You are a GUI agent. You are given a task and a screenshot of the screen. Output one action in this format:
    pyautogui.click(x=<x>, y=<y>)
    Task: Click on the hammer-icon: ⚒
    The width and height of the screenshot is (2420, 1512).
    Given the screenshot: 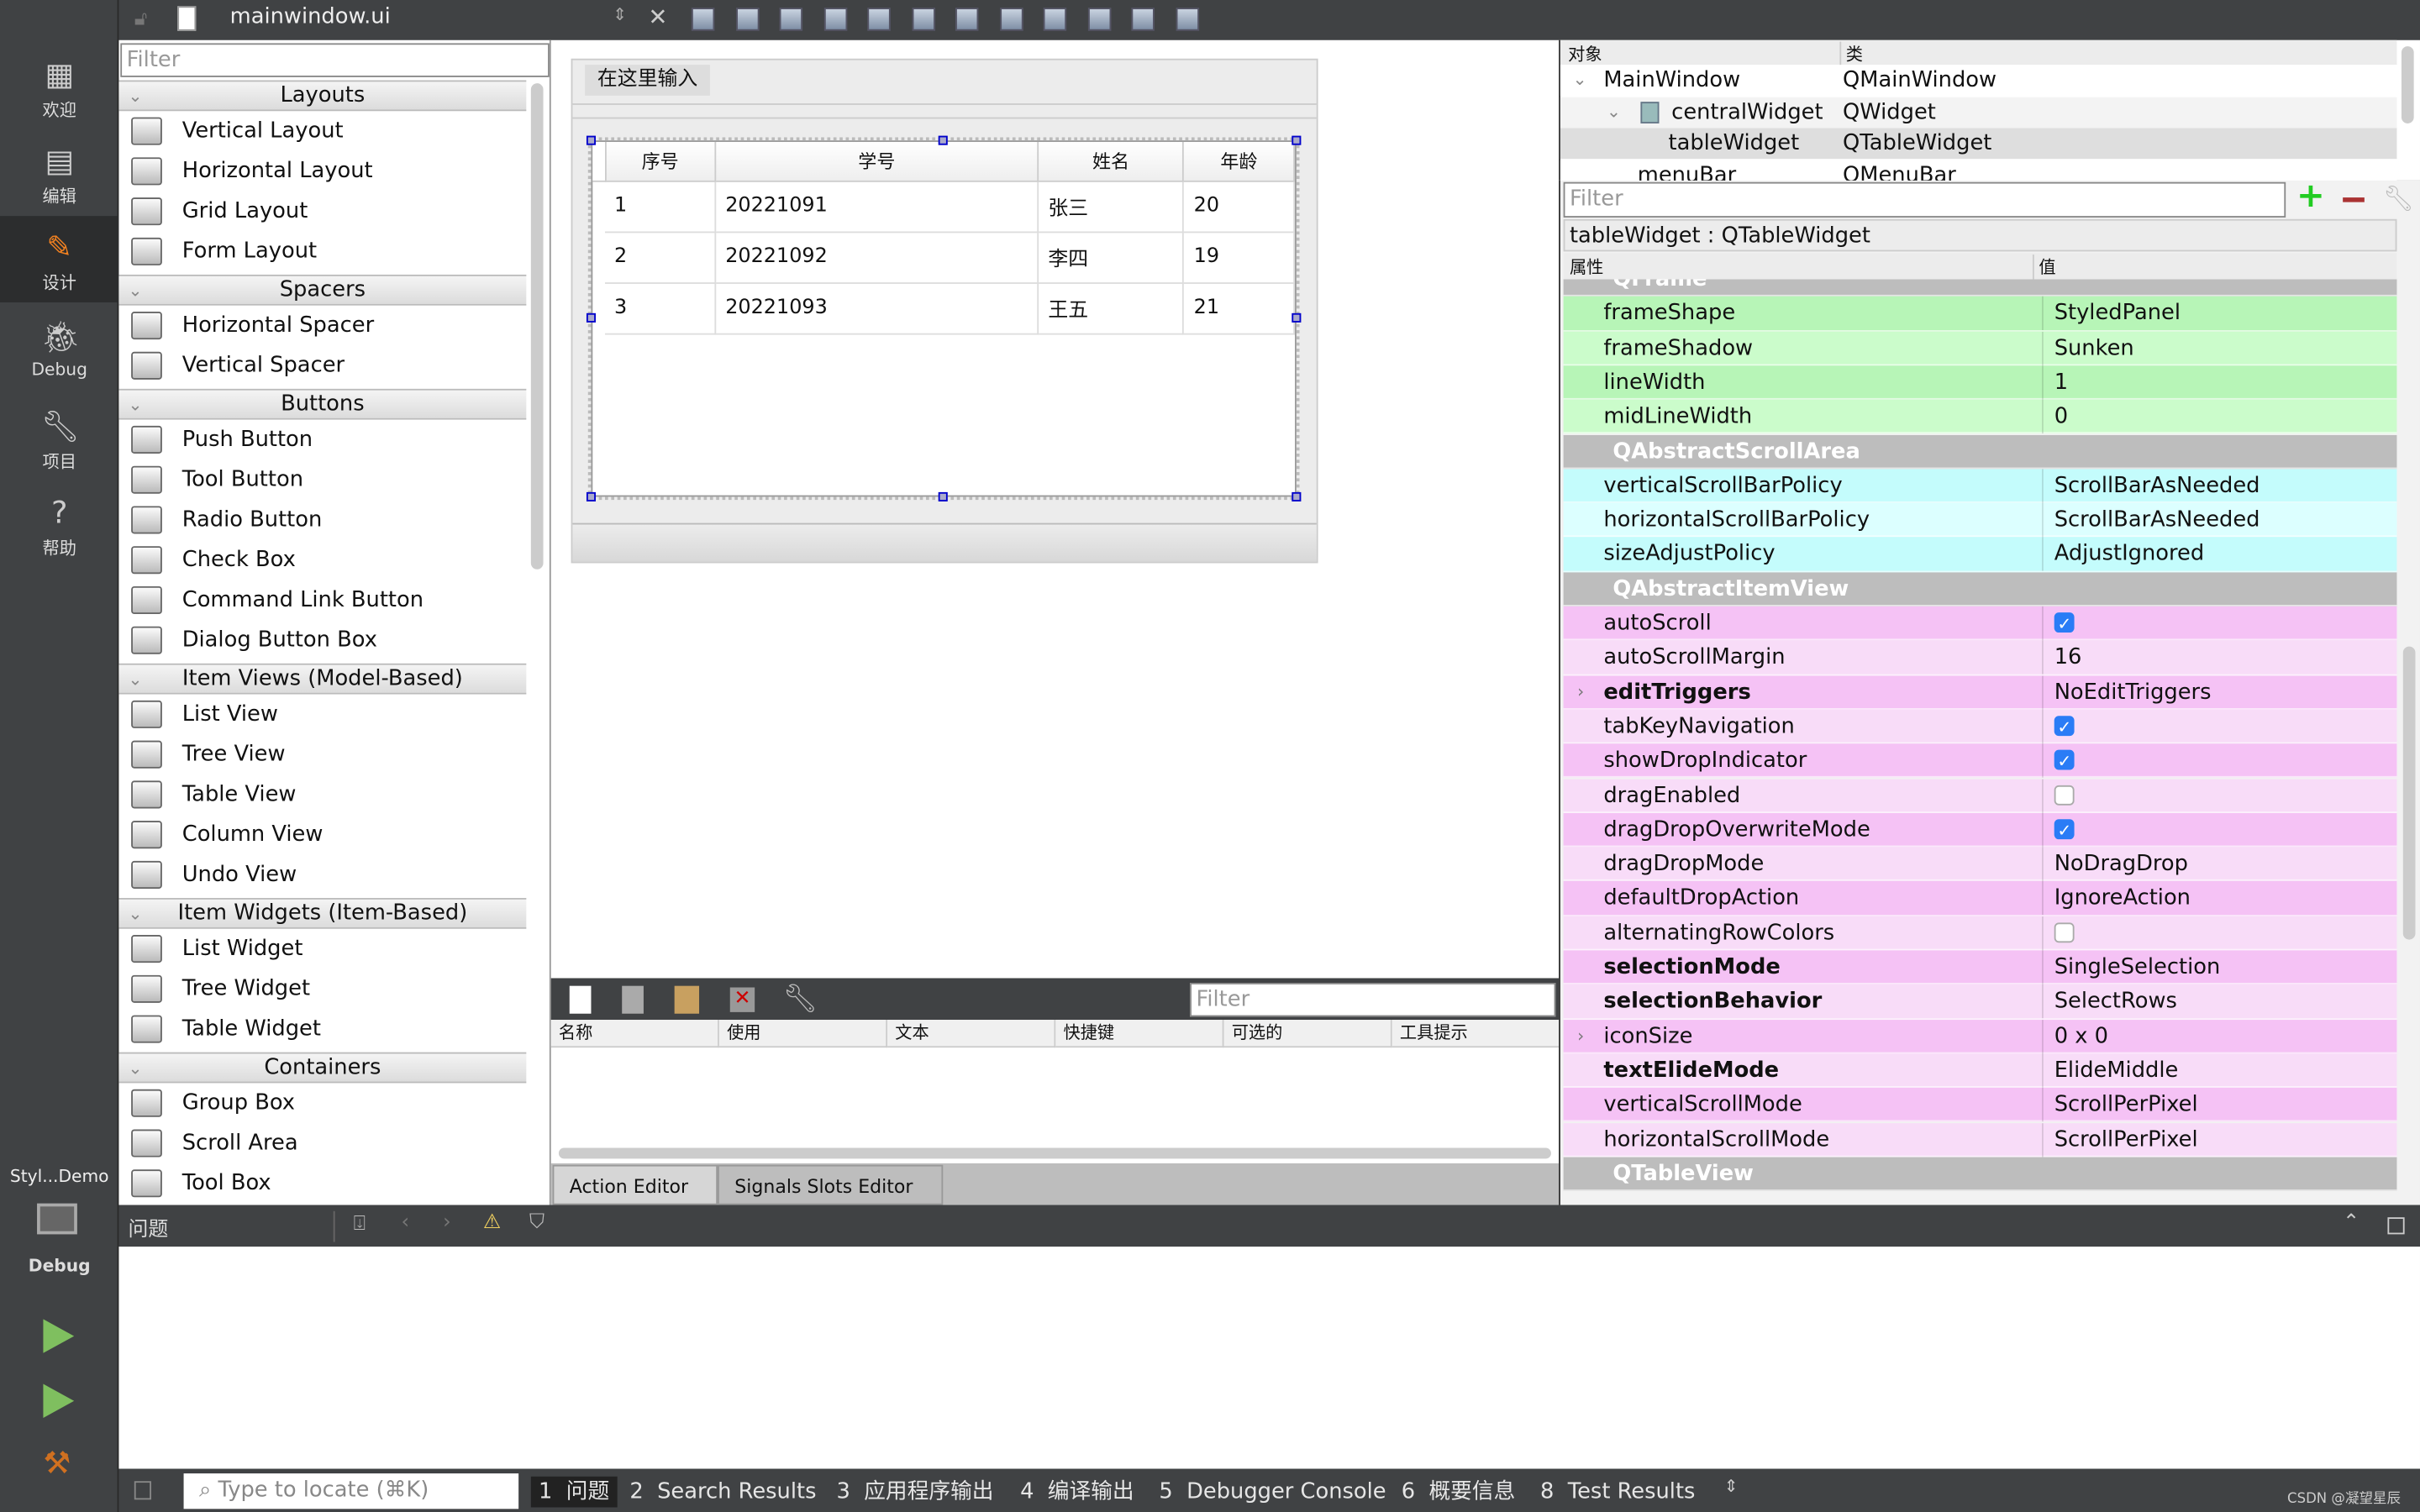 What is the action you would take?
    pyautogui.click(x=57, y=1462)
    